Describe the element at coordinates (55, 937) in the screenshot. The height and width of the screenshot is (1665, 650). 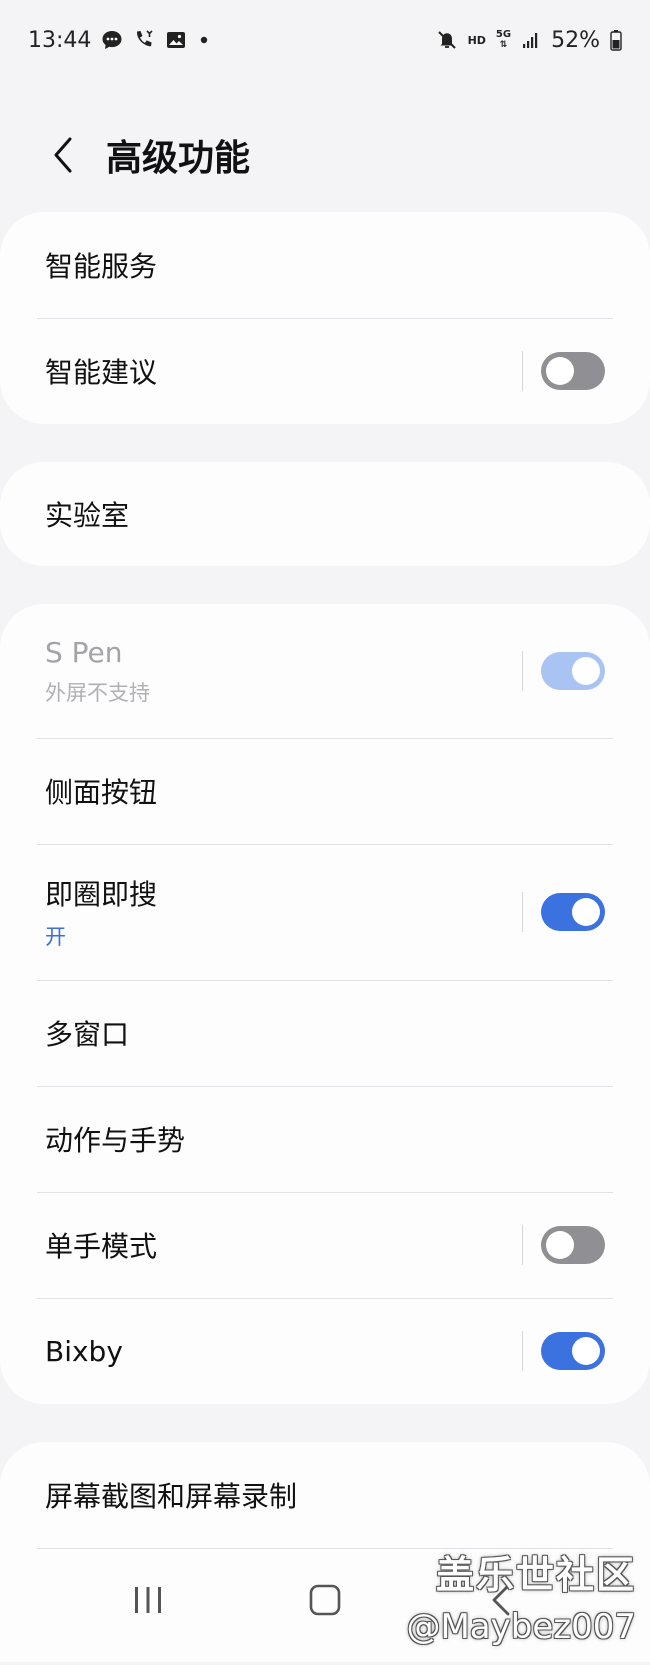
I see `row-sublabel: 开` at that location.